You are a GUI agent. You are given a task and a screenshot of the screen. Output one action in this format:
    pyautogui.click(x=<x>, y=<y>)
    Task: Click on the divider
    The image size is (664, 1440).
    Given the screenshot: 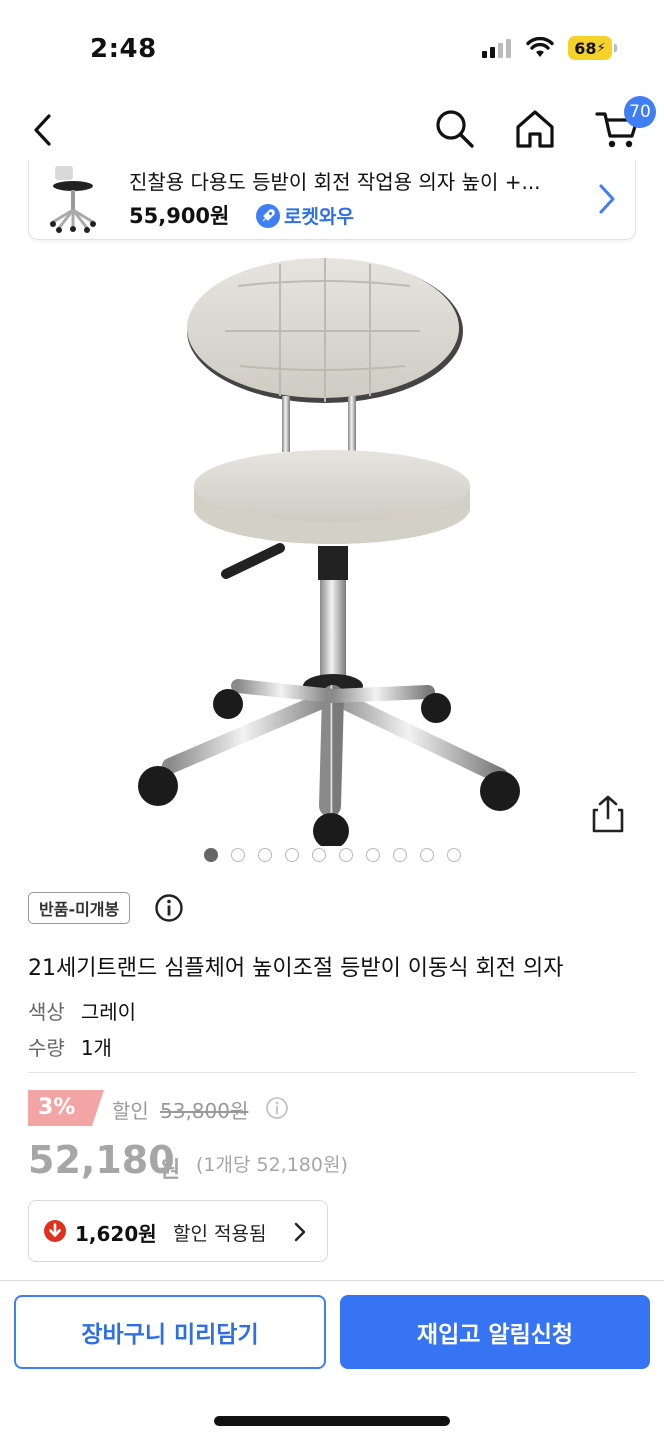 What is the action you would take?
    pyautogui.click(x=332, y=1072)
    